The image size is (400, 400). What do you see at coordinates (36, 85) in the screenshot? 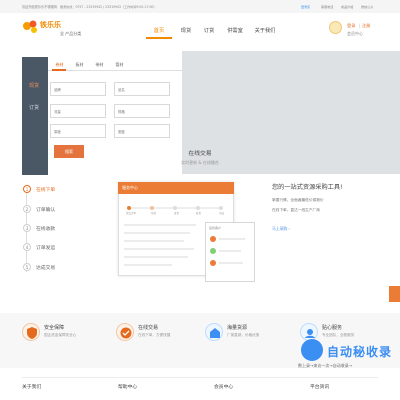
I see `side-tab-spot: 现货` at bounding box center [36, 85].